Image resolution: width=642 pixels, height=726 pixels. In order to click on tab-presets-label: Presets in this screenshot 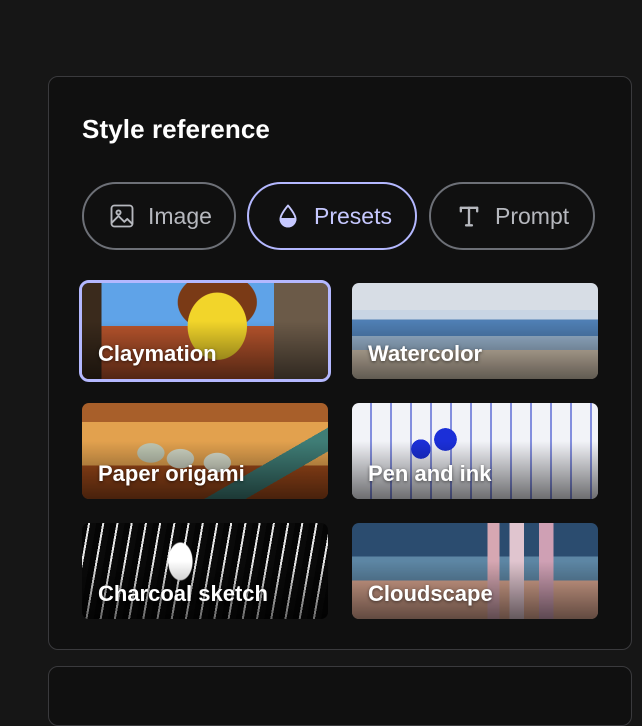, I will do `click(353, 215)`.